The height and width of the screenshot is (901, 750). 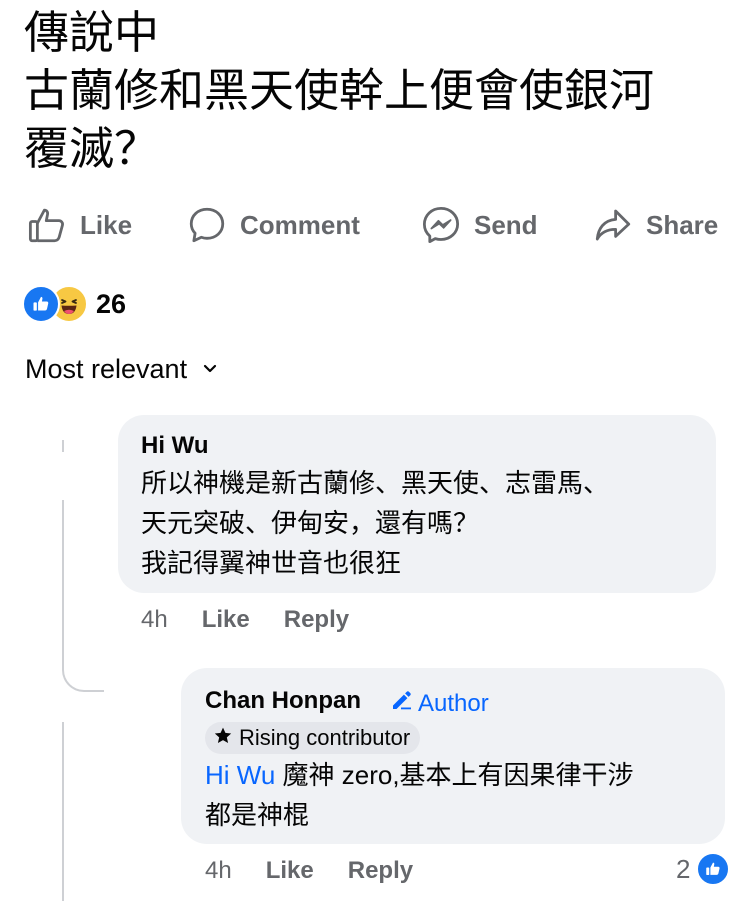 What do you see at coordinates (175, 446) in the screenshot?
I see `comment-author: Hi Wu` at bounding box center [175, 446].